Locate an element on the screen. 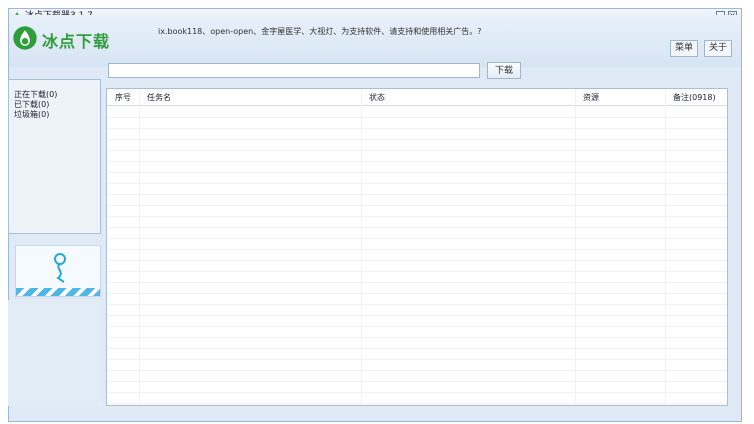 The height and width of the screenshot is (424, 754). table-row is located at coordinates (417, 398).